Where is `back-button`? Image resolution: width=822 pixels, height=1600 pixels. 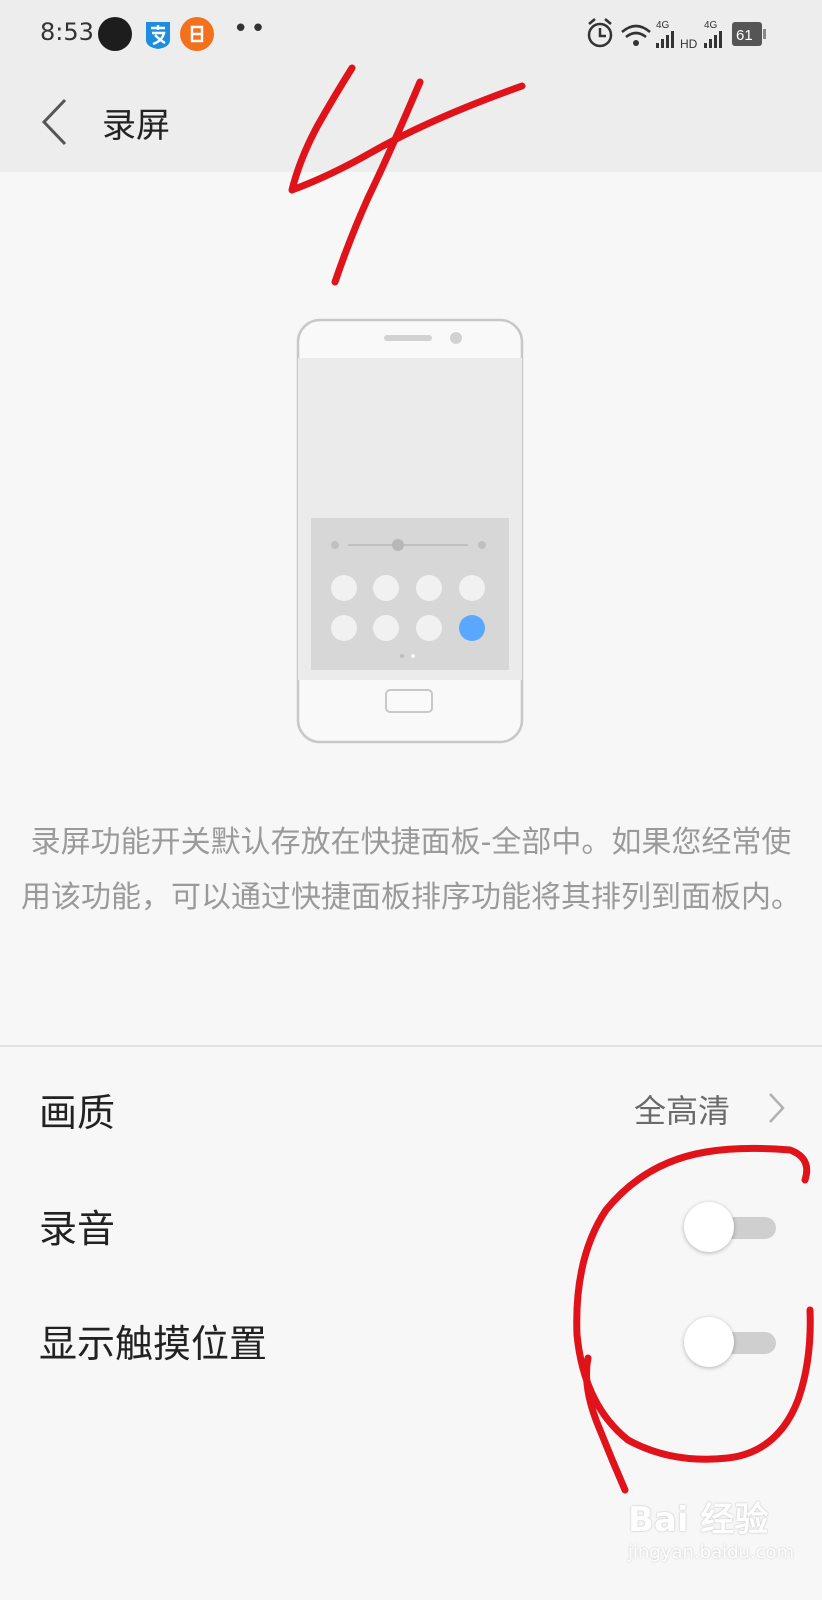
back-button is located at coordinates (55, 122).